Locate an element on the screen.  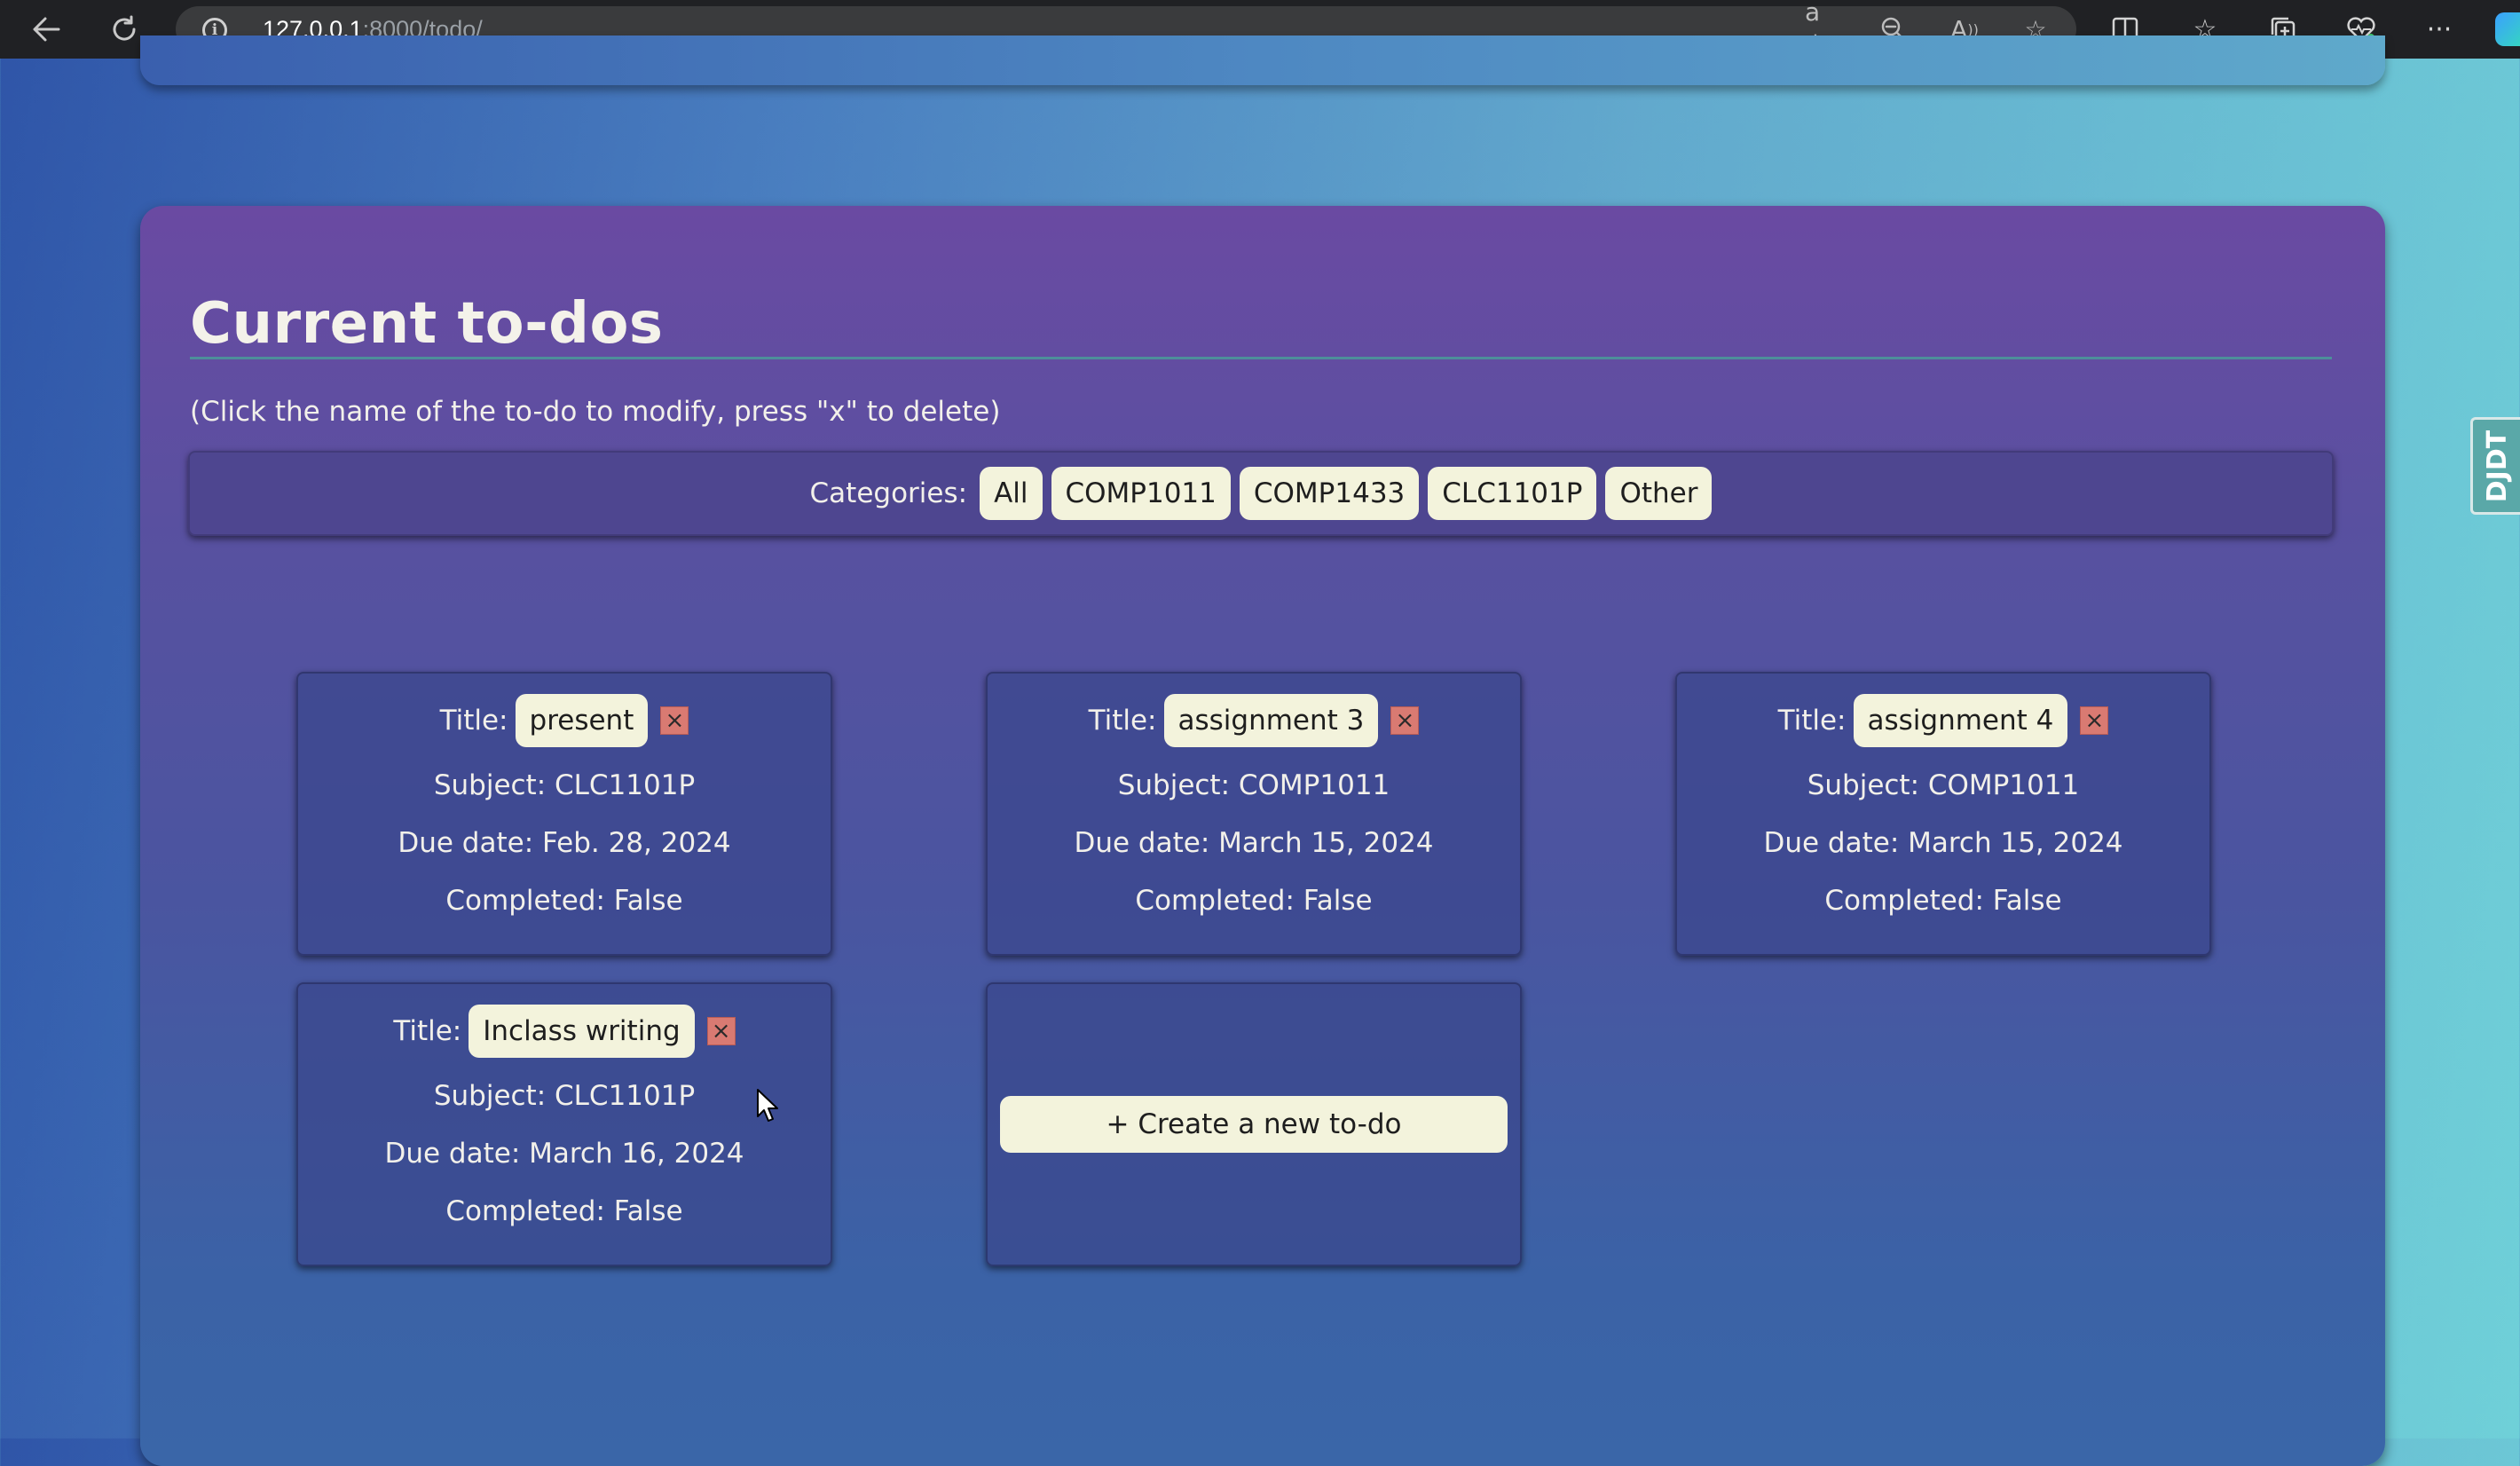
create-todo-button: + Create a new to-do is located at coordinates (1254, 1125).